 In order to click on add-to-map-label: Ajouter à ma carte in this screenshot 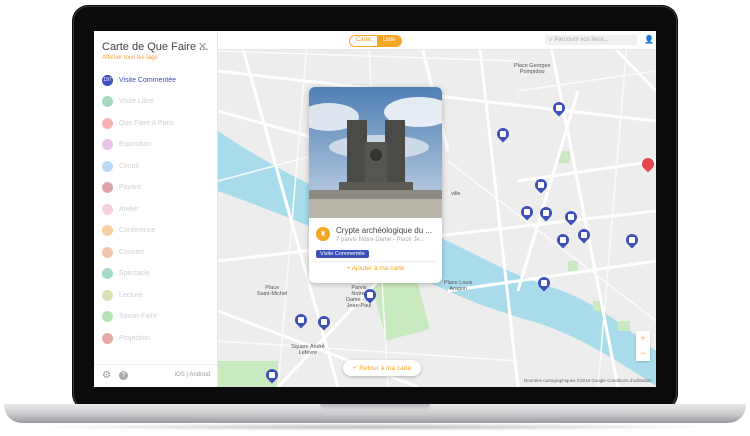, I will do `click(378, 268)`.